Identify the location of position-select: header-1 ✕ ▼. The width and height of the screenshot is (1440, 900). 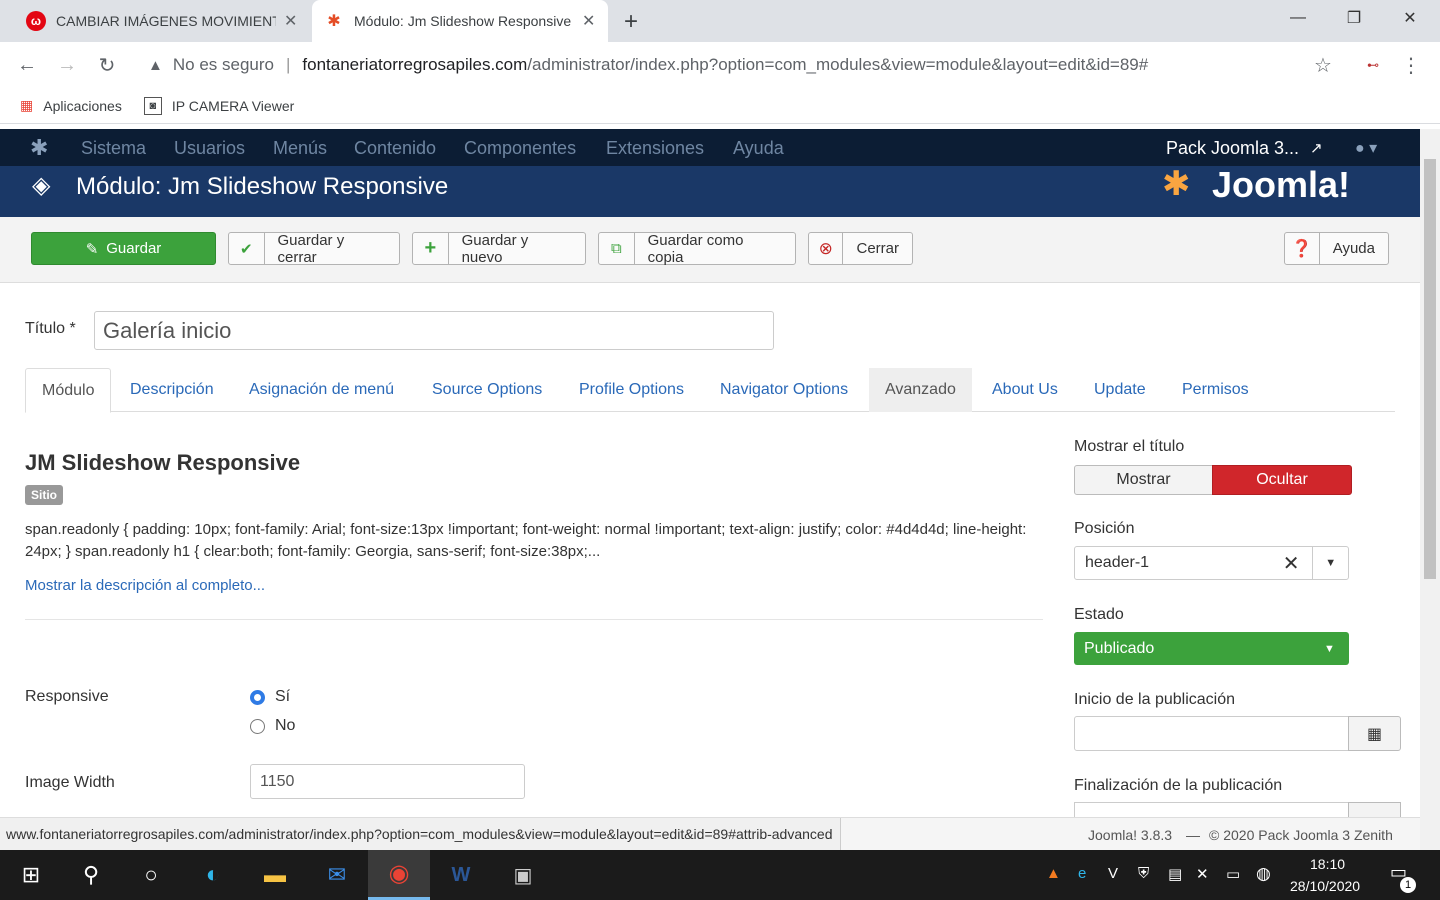
(1211, 563).